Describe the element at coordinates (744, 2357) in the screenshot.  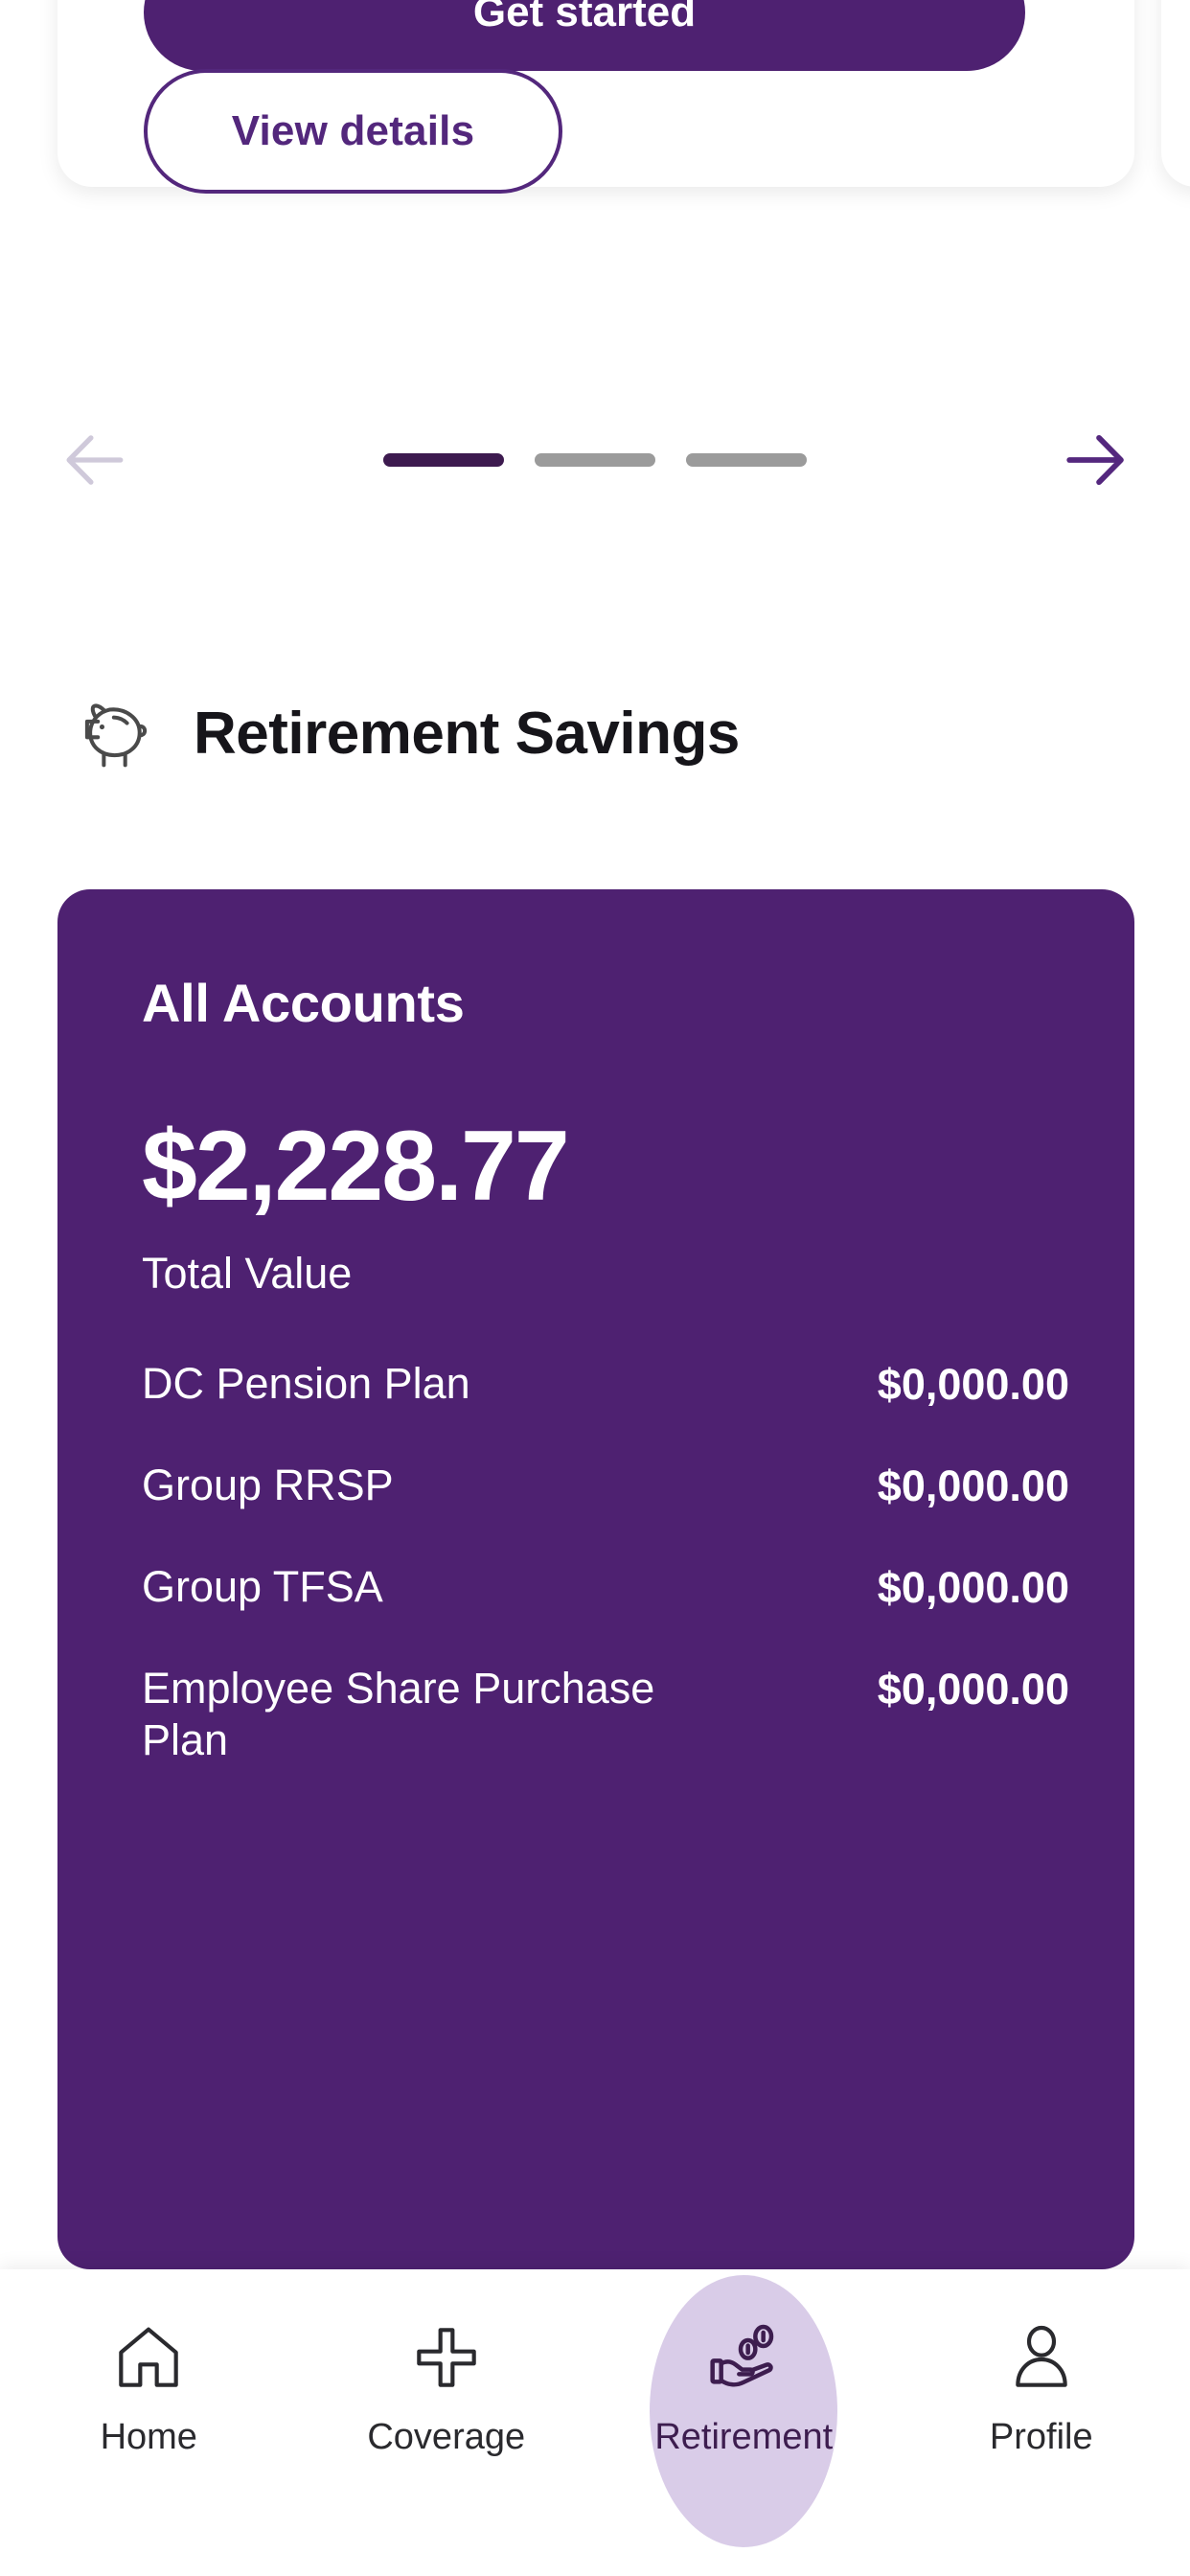
I see `hand-coins-icon` at that location.